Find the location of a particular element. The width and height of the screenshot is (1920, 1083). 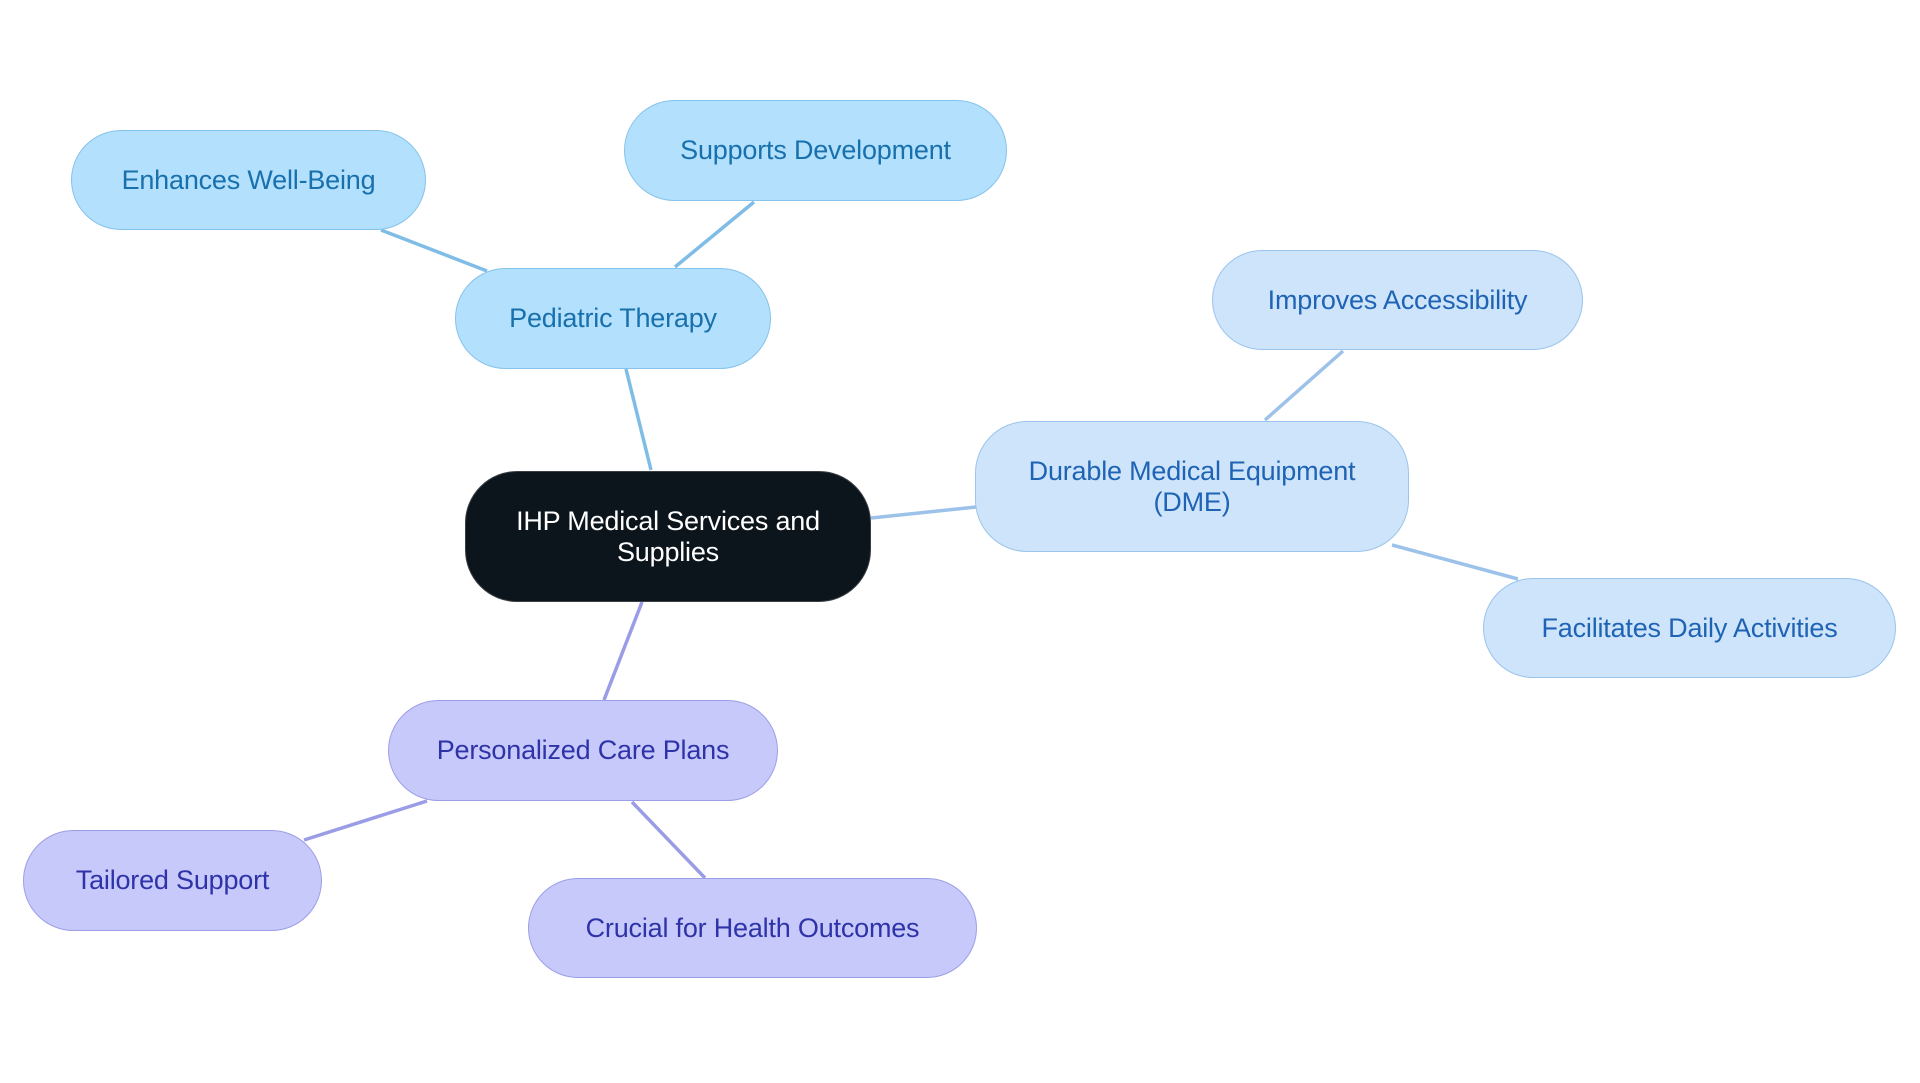

node-label: Improves Accessibility is located at coordinates (1397, 299).